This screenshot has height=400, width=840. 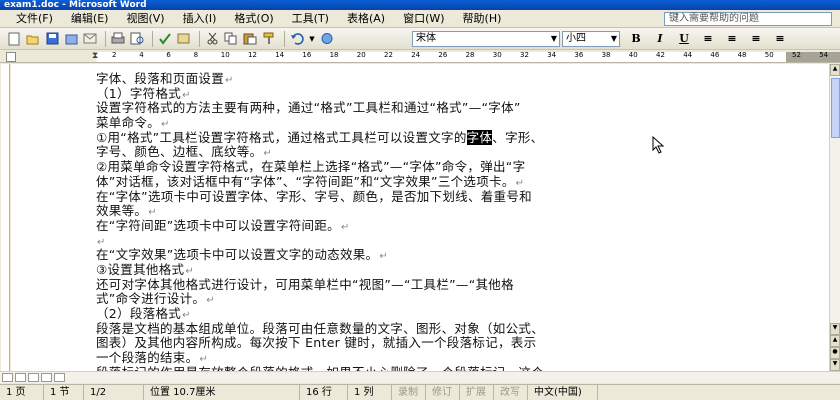 I want to click on menu-file: 文件(F), so click(x=31, y=19).